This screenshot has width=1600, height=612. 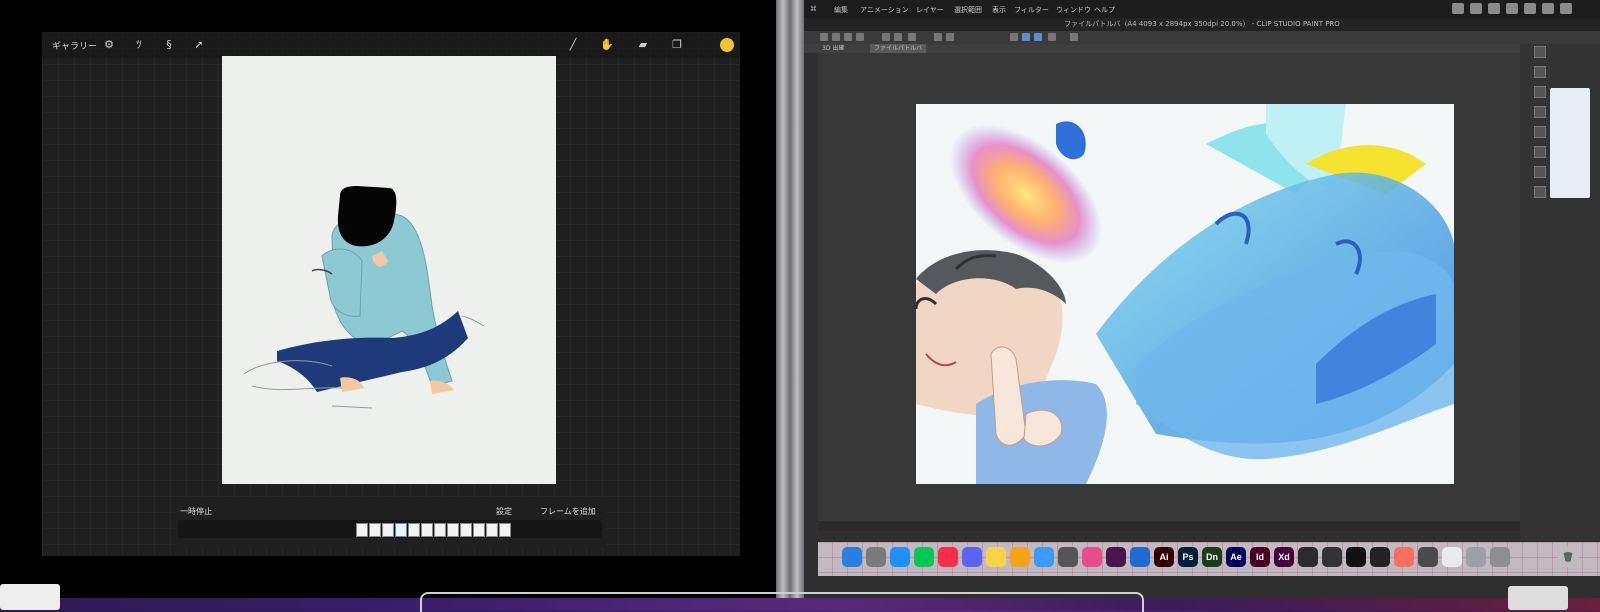 What do you see at coordinates (898, 37) in the screenshot?
I see `redo-icon` at bounding box center [898, 37].